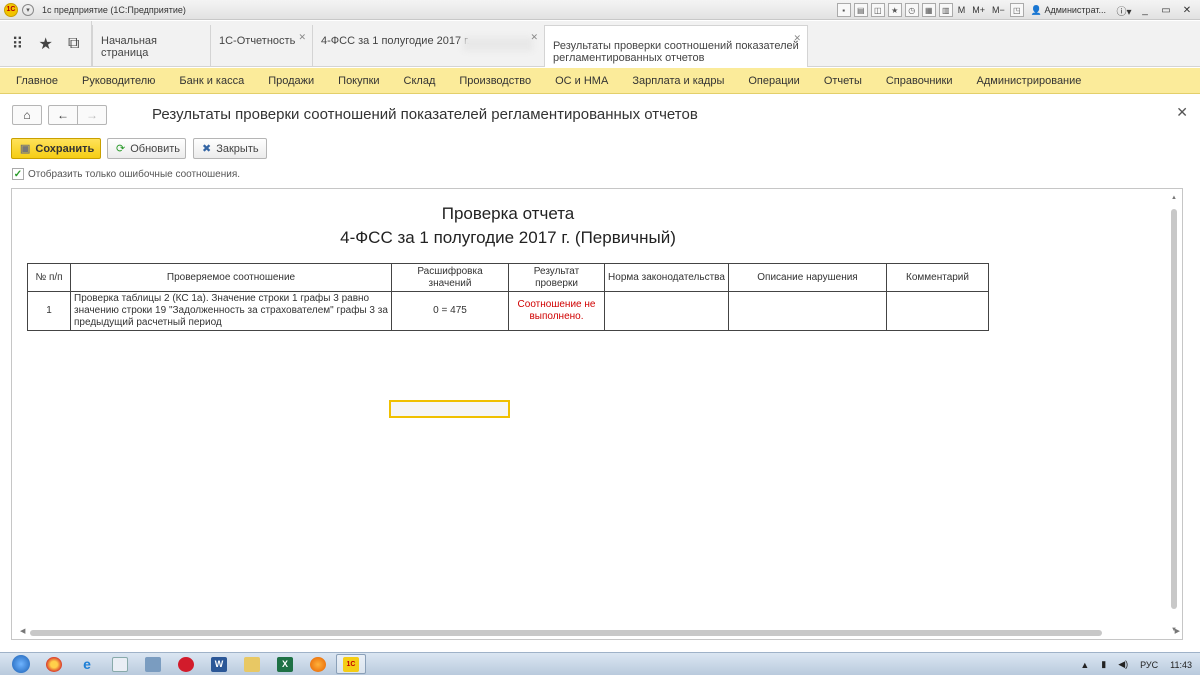  I want to click on excel-icon: X, so click(285, 664).